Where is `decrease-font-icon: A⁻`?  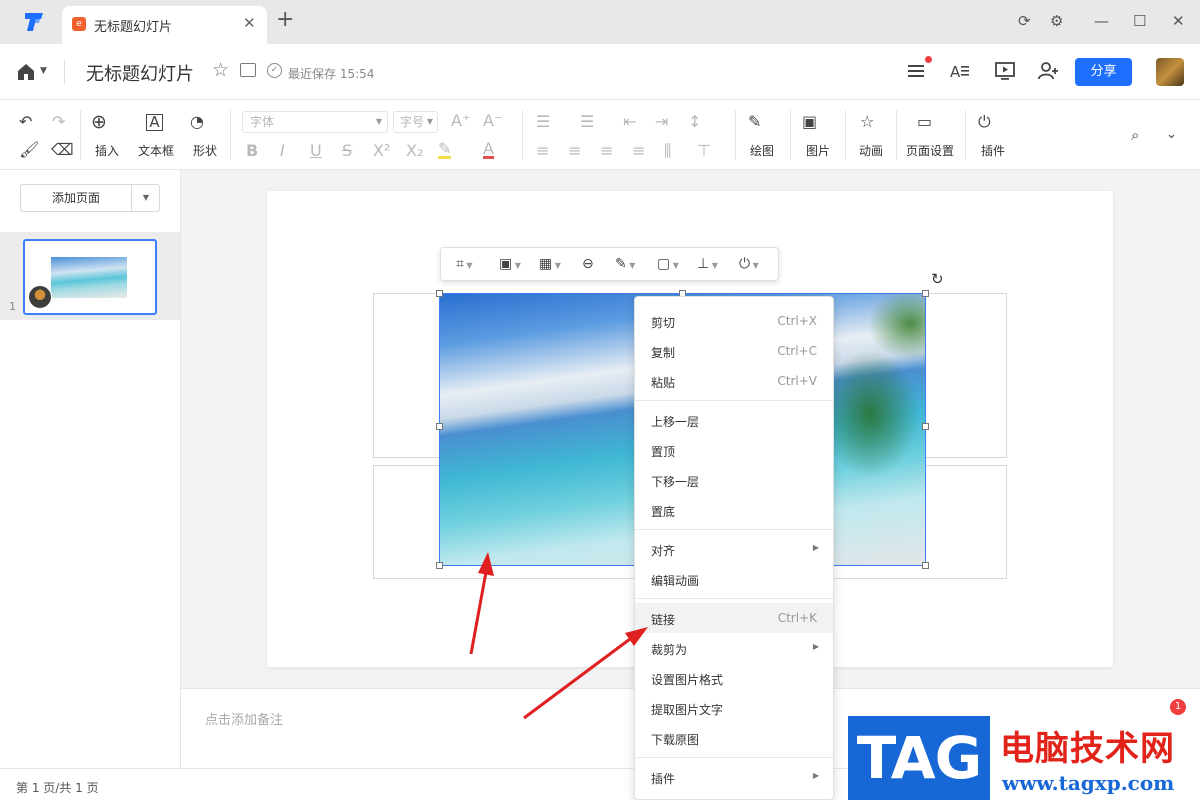
decrease-font-icon: A⁻ is located at coordinates (492, 121).